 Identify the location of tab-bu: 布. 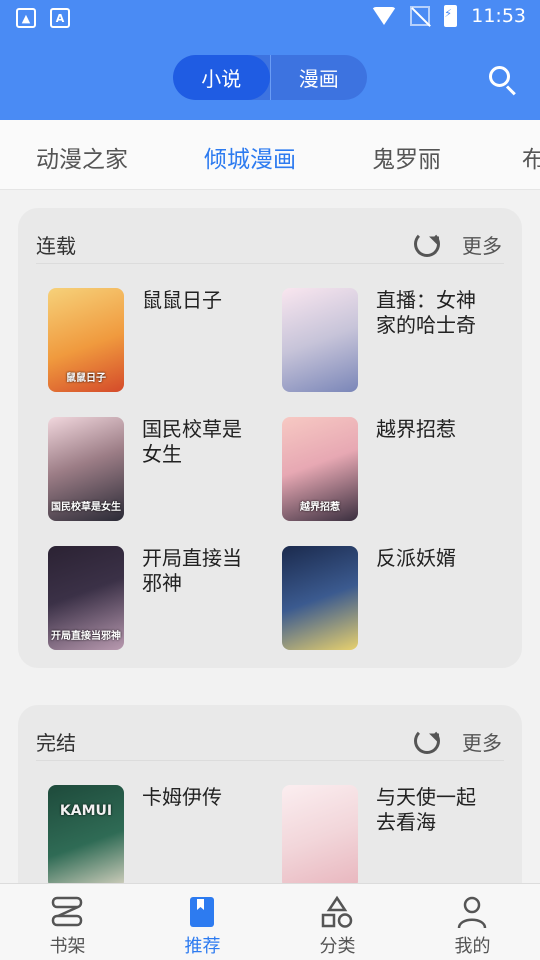
(531, 157).